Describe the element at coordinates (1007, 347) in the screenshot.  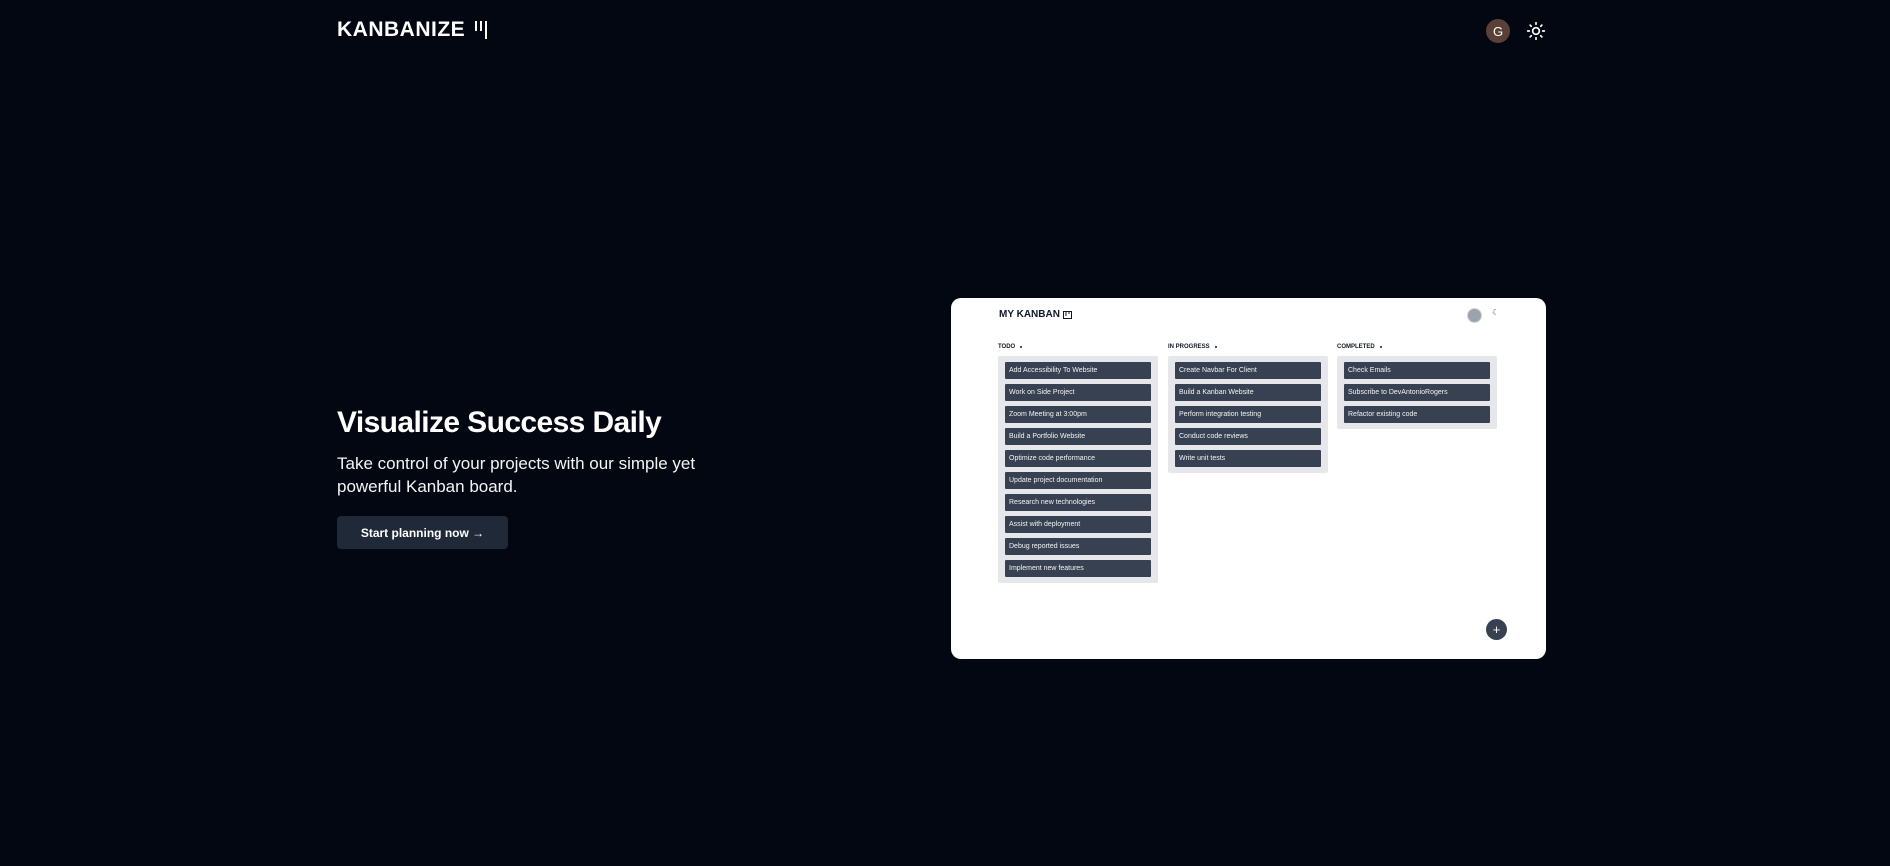
I see `column-label: TODO` at that location.